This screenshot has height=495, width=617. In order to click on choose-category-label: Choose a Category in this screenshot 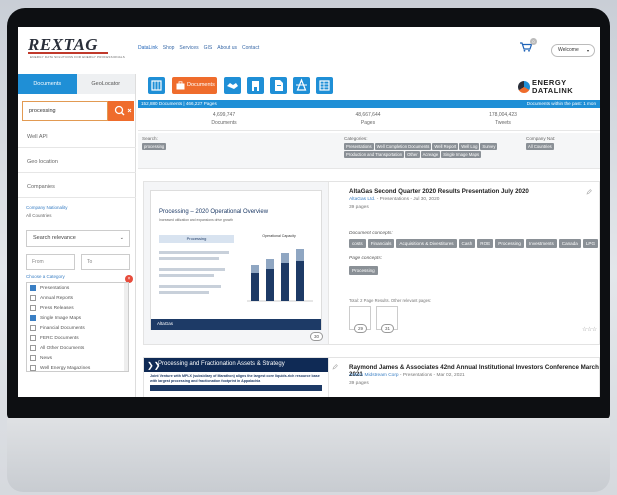, I will do `click(45, 276)`.